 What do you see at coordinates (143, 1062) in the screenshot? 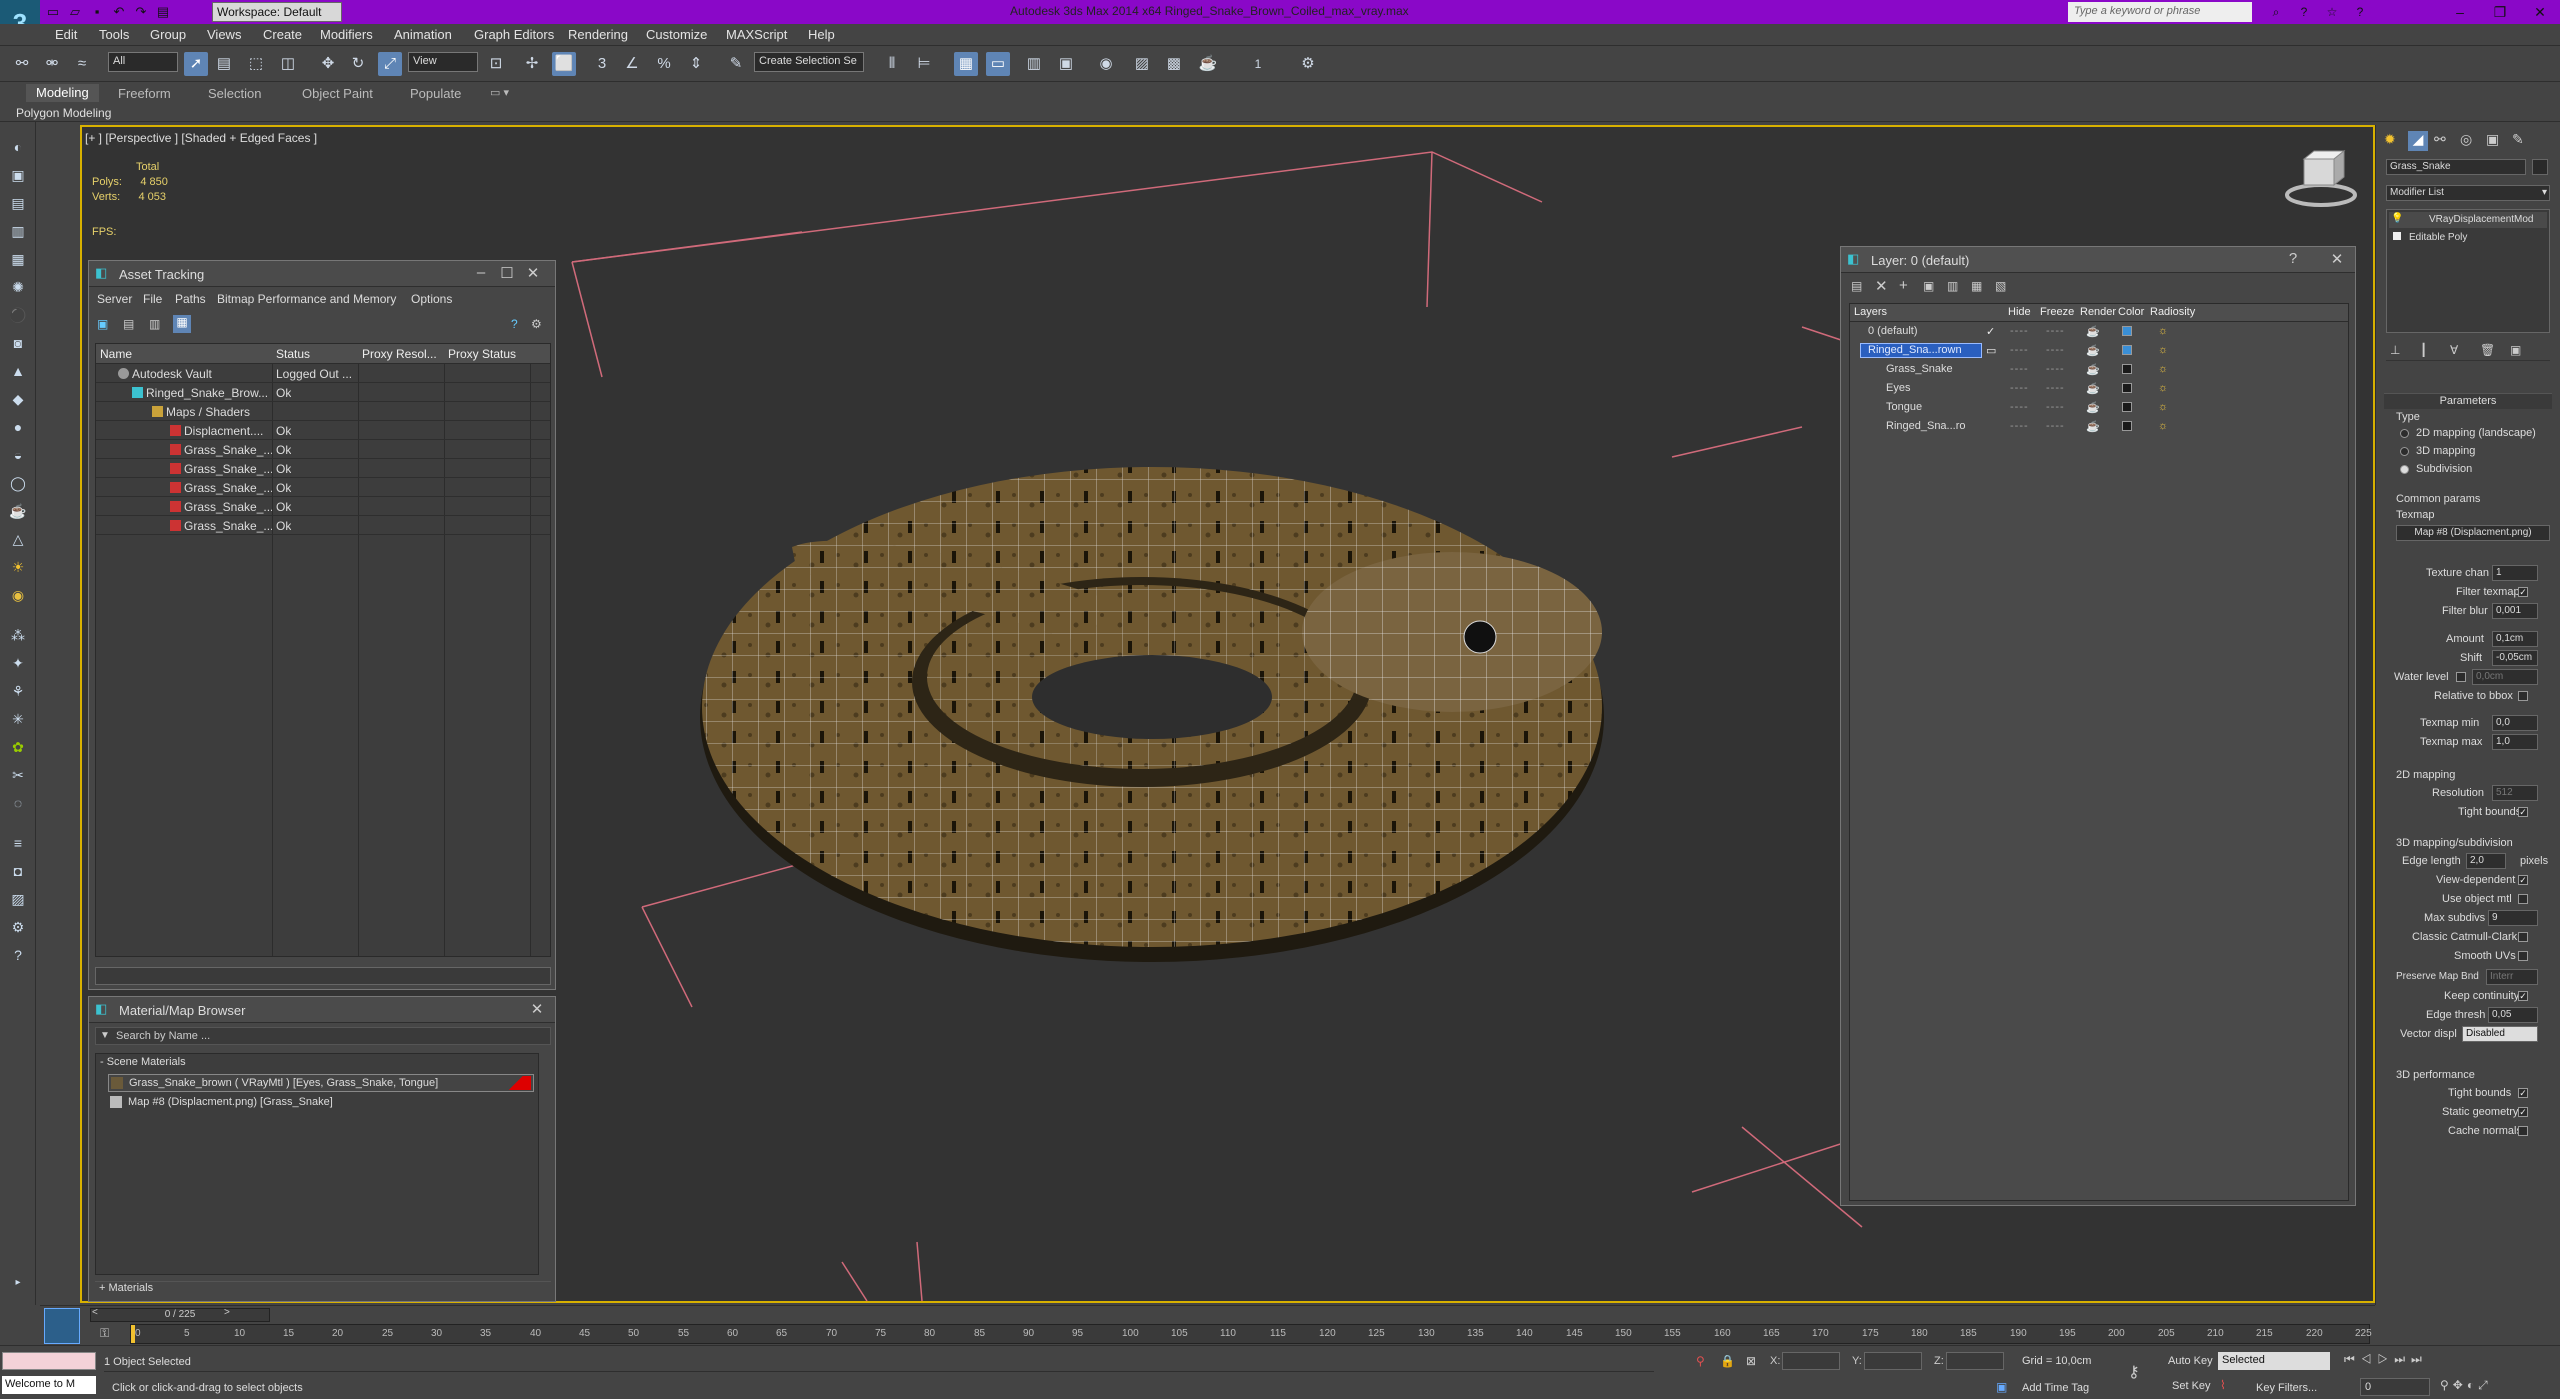
I see `scene-materials-group: - Scene Materials` at bounding box center [143, 1062].